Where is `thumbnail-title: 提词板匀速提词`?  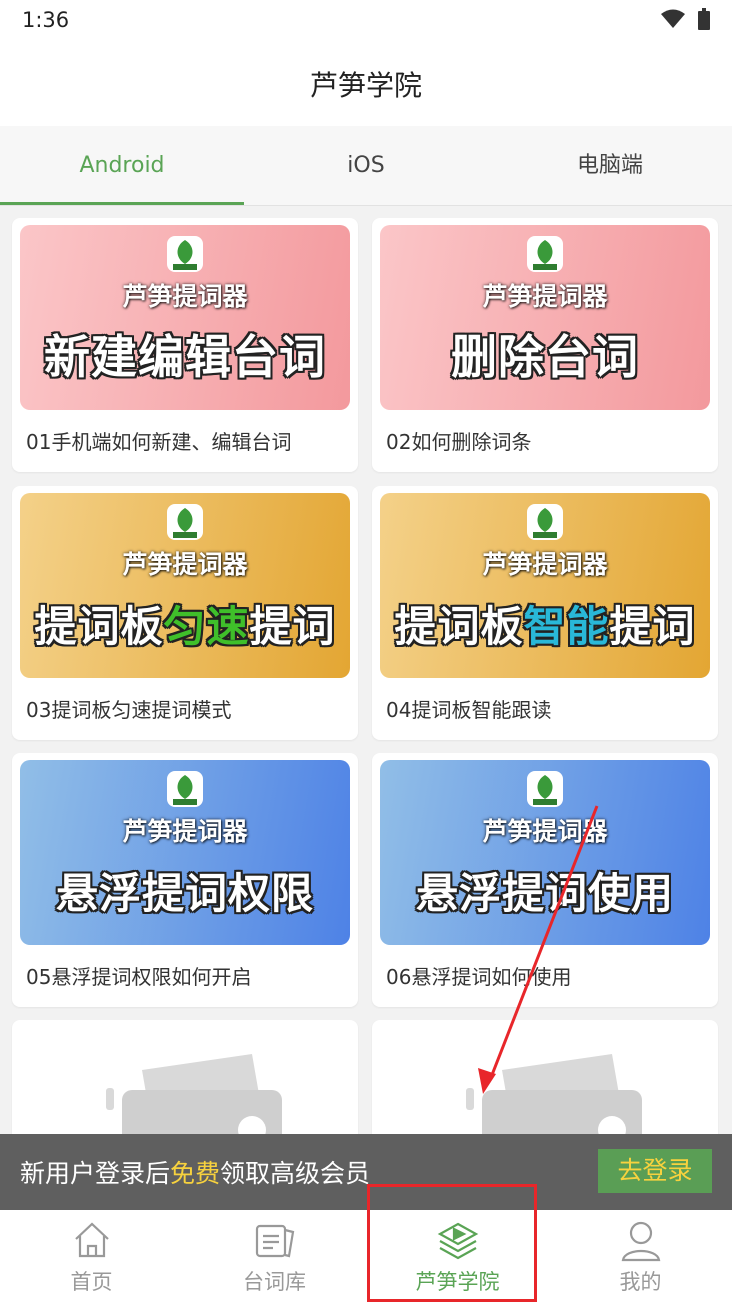 thumbnail-title: 提词板匀速提词 is located at coordinates (185, 623).